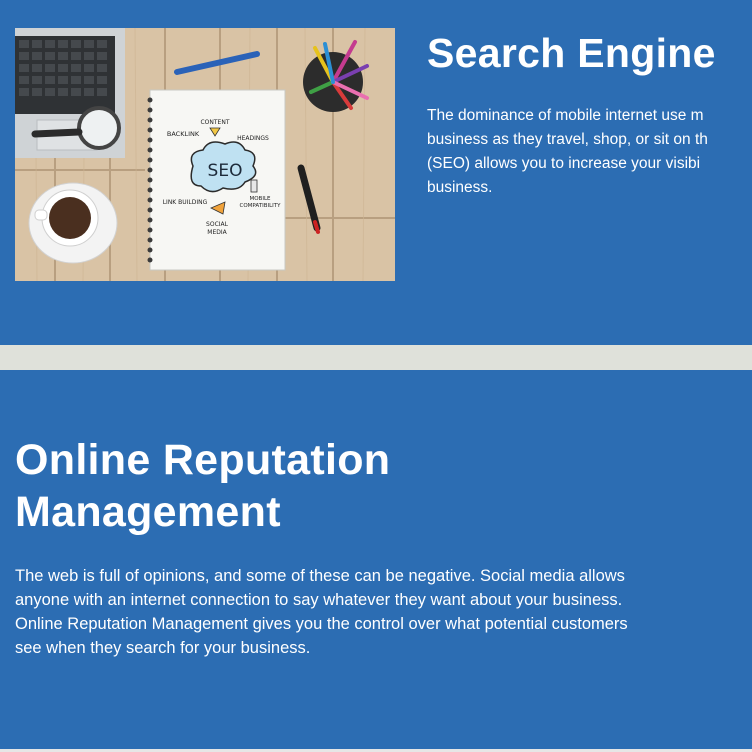 The width and height of the screenshot is (752, 752). What do you see at coordinates (565, 115) in the screenshot?
I see `seo-description-line: The dominance of mobile internet use m` at bounding box center [565, 115].